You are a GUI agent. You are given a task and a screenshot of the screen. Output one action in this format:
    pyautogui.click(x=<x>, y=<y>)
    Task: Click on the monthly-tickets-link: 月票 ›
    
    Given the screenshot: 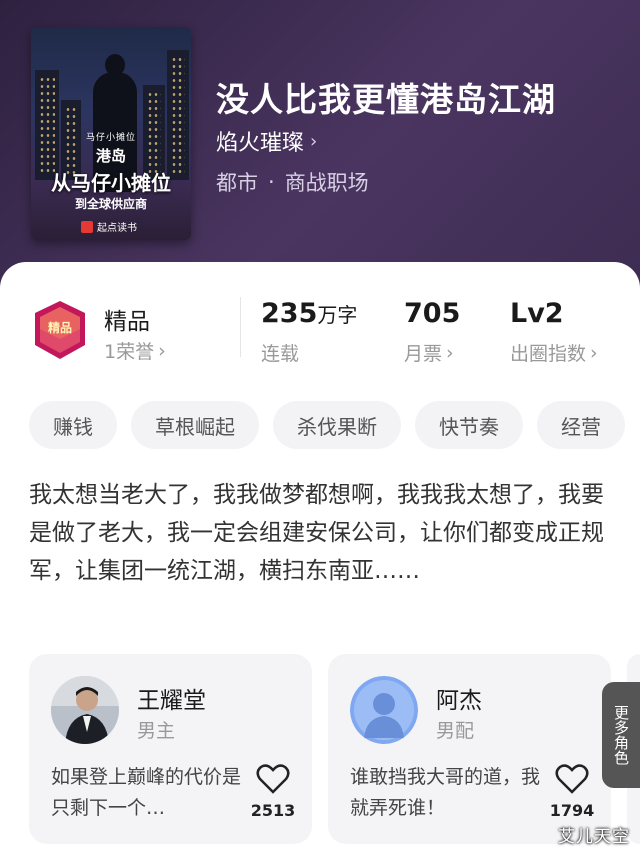 What is the action you would take?
    pyautogui.click(x=429, y=352)
    